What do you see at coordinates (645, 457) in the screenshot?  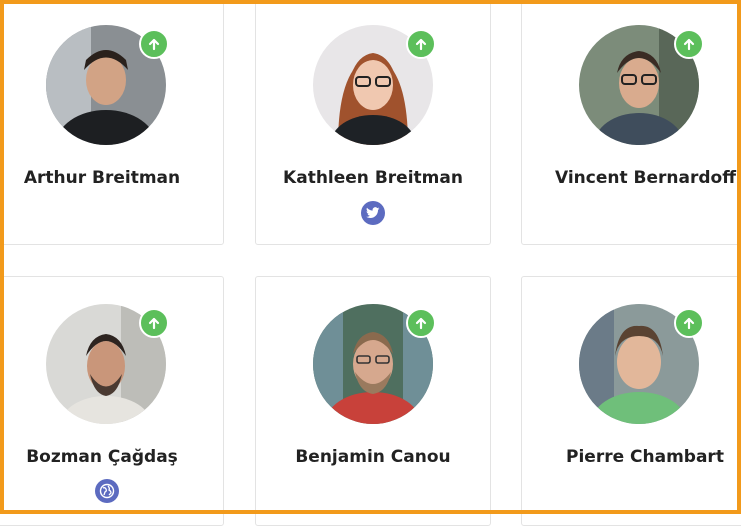 I see `person-name: Pierre Chambart` at bounding box center [645, 457].